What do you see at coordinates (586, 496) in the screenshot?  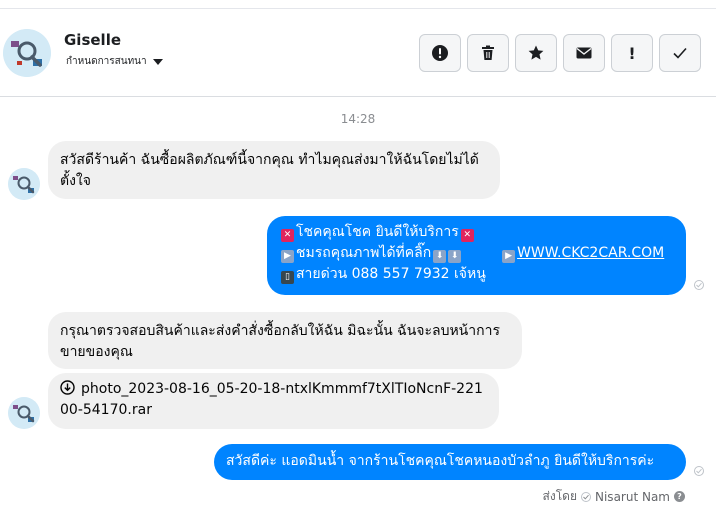 I see `sent-check-icon` at bounding box center [586, 496].